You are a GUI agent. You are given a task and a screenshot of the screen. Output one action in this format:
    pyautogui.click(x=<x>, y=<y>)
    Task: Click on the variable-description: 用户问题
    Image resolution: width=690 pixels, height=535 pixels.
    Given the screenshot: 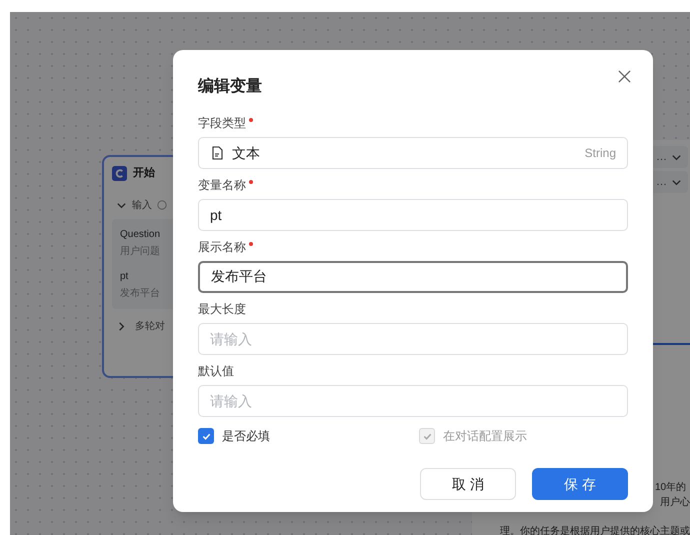 What is the action you would take?
    pyautogui.click(x=140, y=251)
    